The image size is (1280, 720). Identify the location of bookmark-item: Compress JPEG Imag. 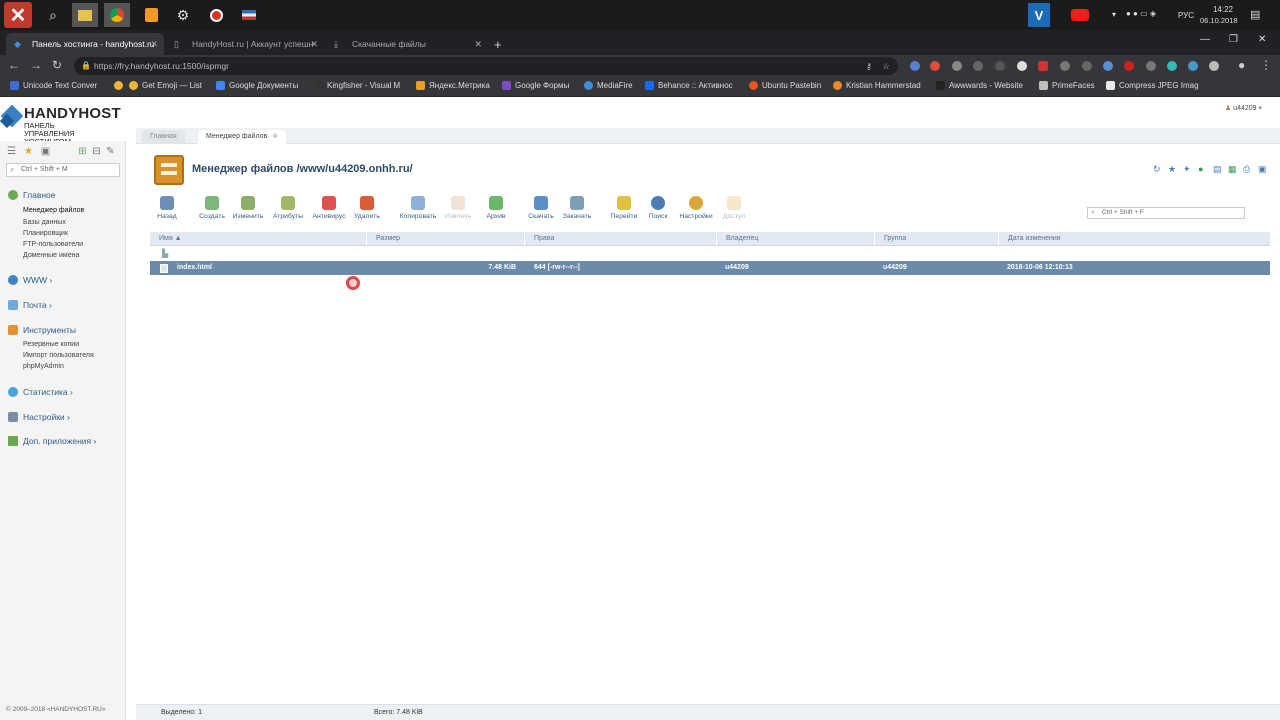
(1152, 85).